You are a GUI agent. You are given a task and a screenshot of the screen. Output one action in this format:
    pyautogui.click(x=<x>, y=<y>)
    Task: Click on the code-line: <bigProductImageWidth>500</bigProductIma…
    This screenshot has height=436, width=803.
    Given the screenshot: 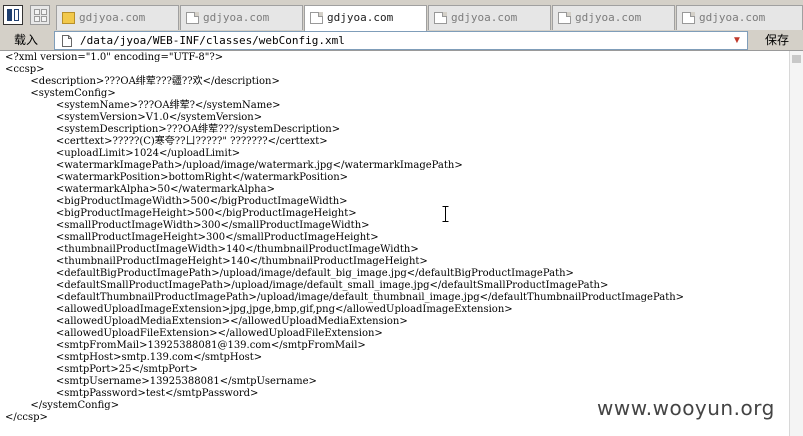 What is the action you would take?
    pyautogui.click(x=176, y=201)
    